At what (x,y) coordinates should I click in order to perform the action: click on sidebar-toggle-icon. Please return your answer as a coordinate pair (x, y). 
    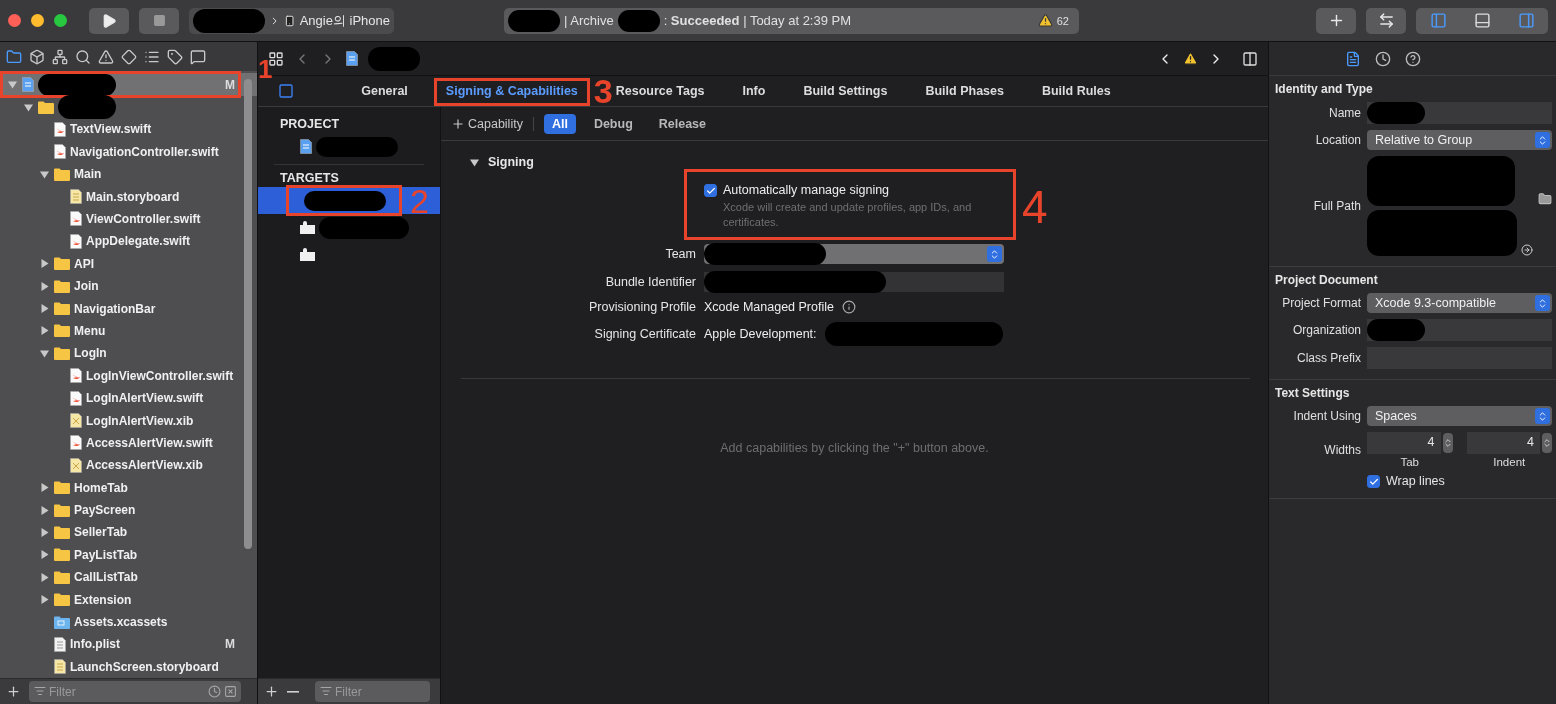
    Looking at the image, I should click on (286, 91).